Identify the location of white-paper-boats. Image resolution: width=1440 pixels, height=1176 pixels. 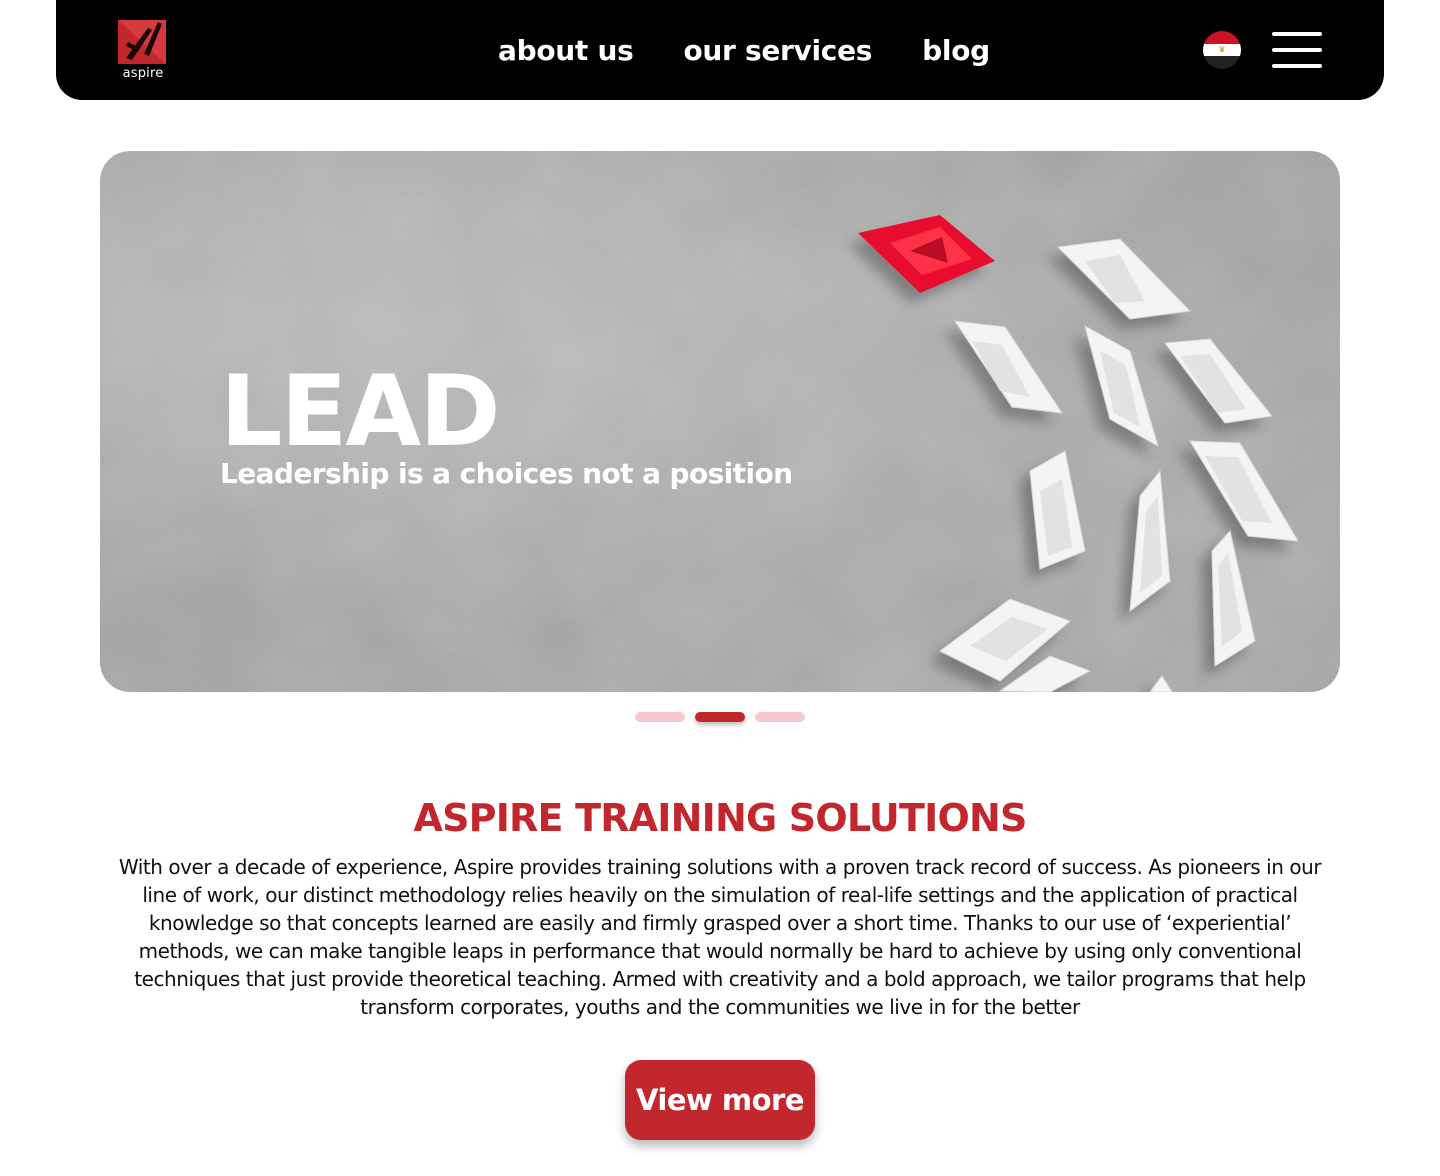
(1119, 465).